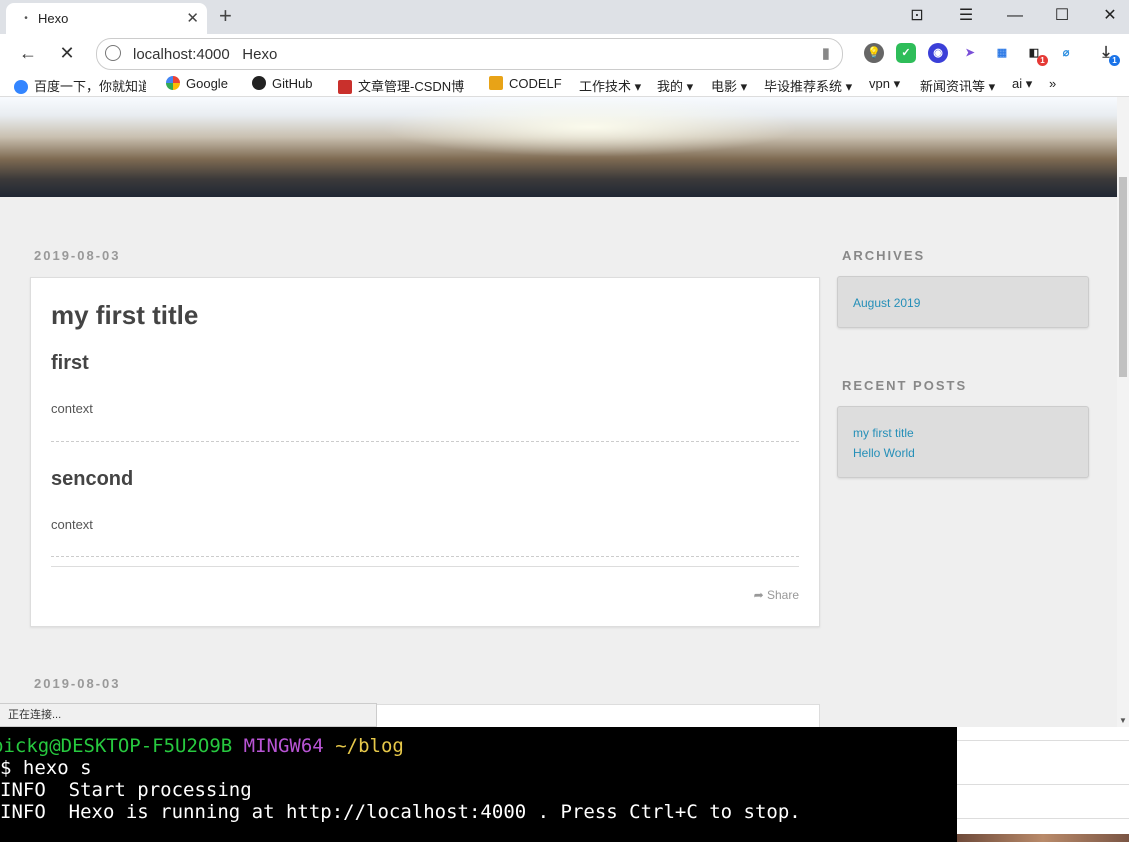 The width and height of the screenshot is (1129, 842). I want to click on recent-post-link: Hello World, so click(884, 453).